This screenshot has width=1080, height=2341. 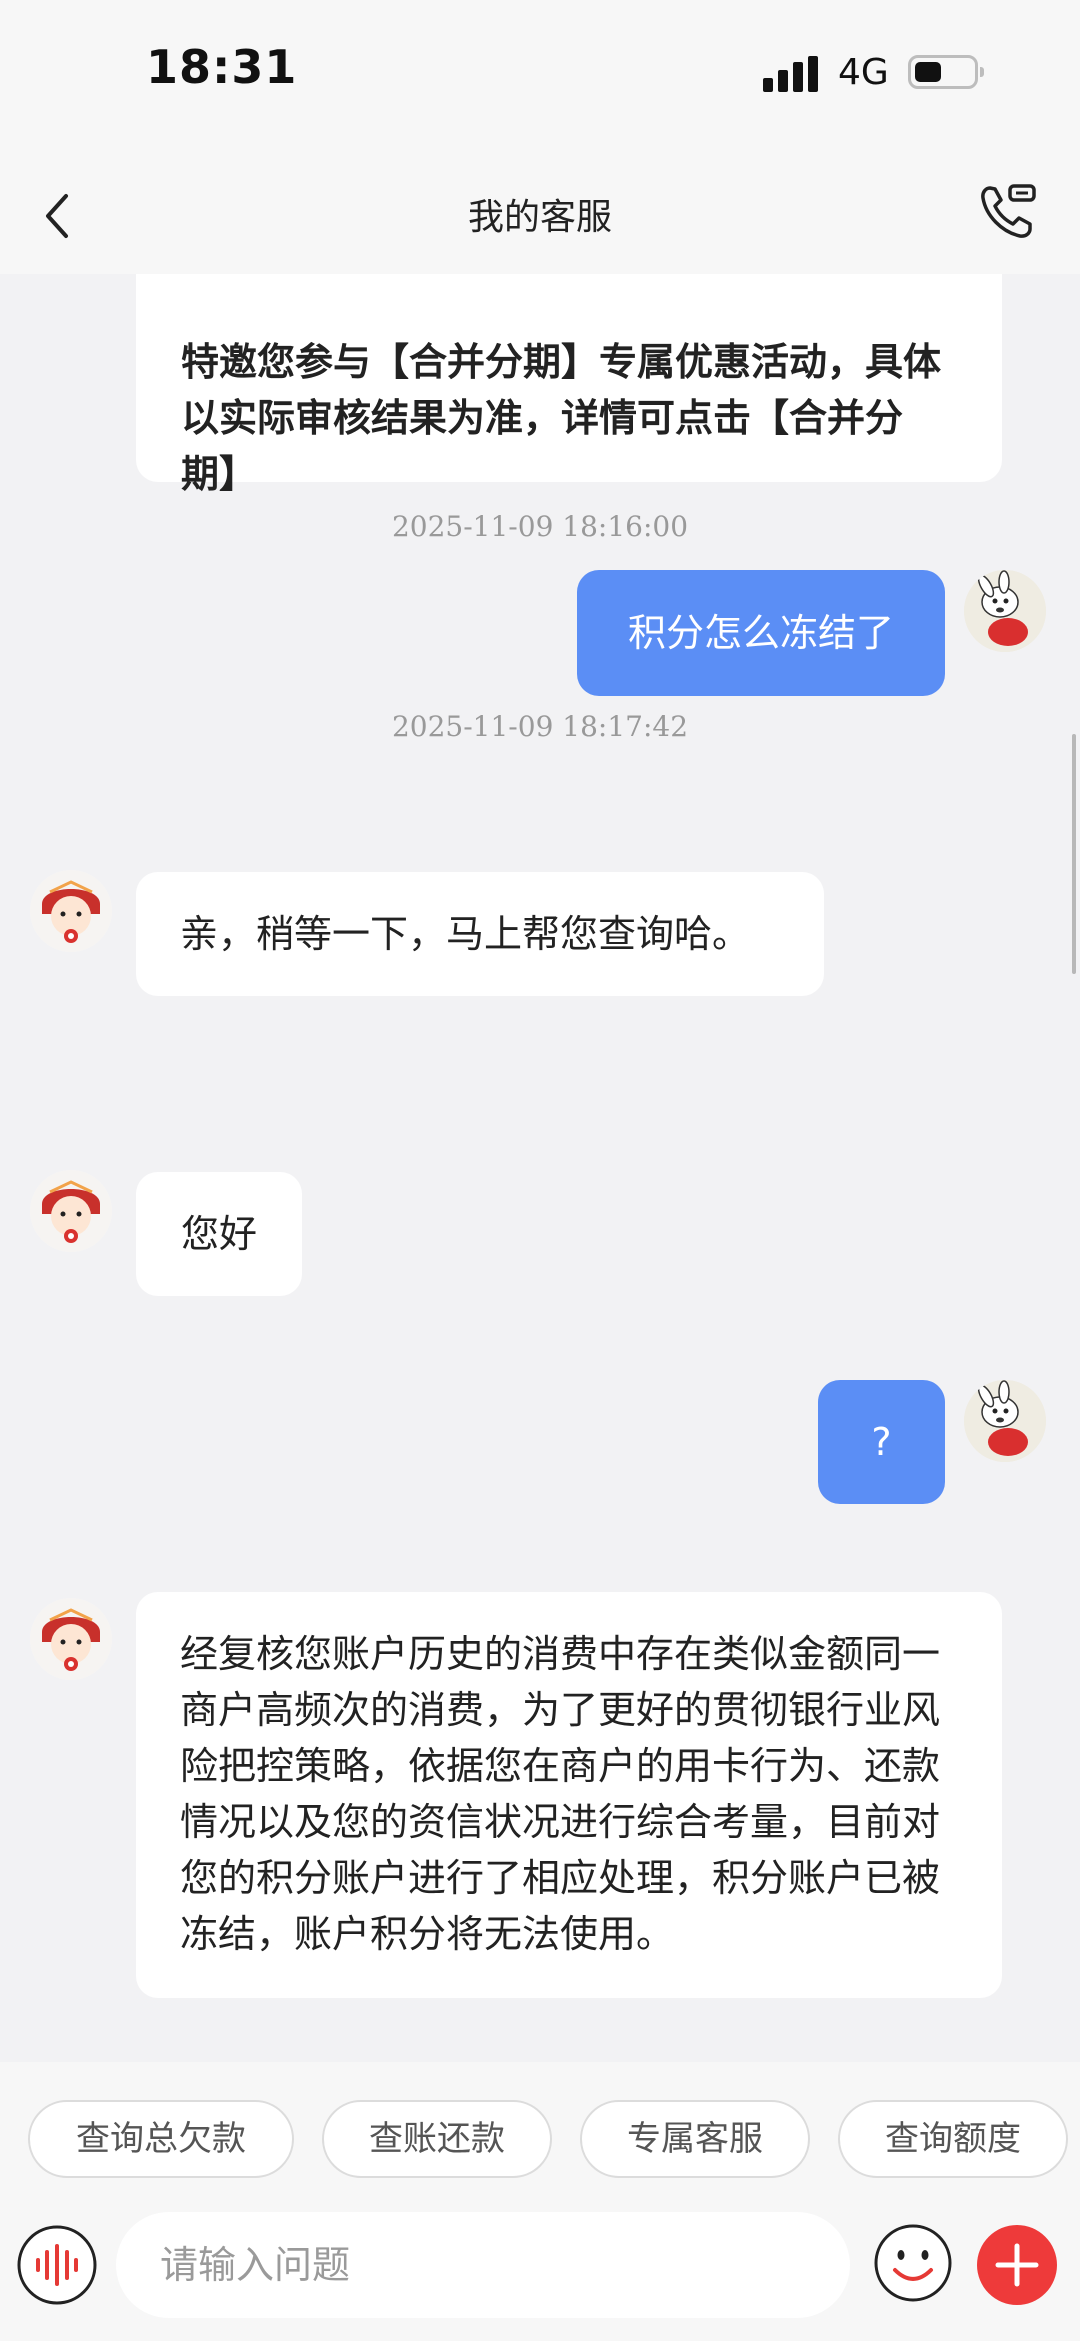 What do you see at coordinates (540, 75) in the screenshot?
I see `status-bar: 18:31 4G` at bounding box center [540, 75].